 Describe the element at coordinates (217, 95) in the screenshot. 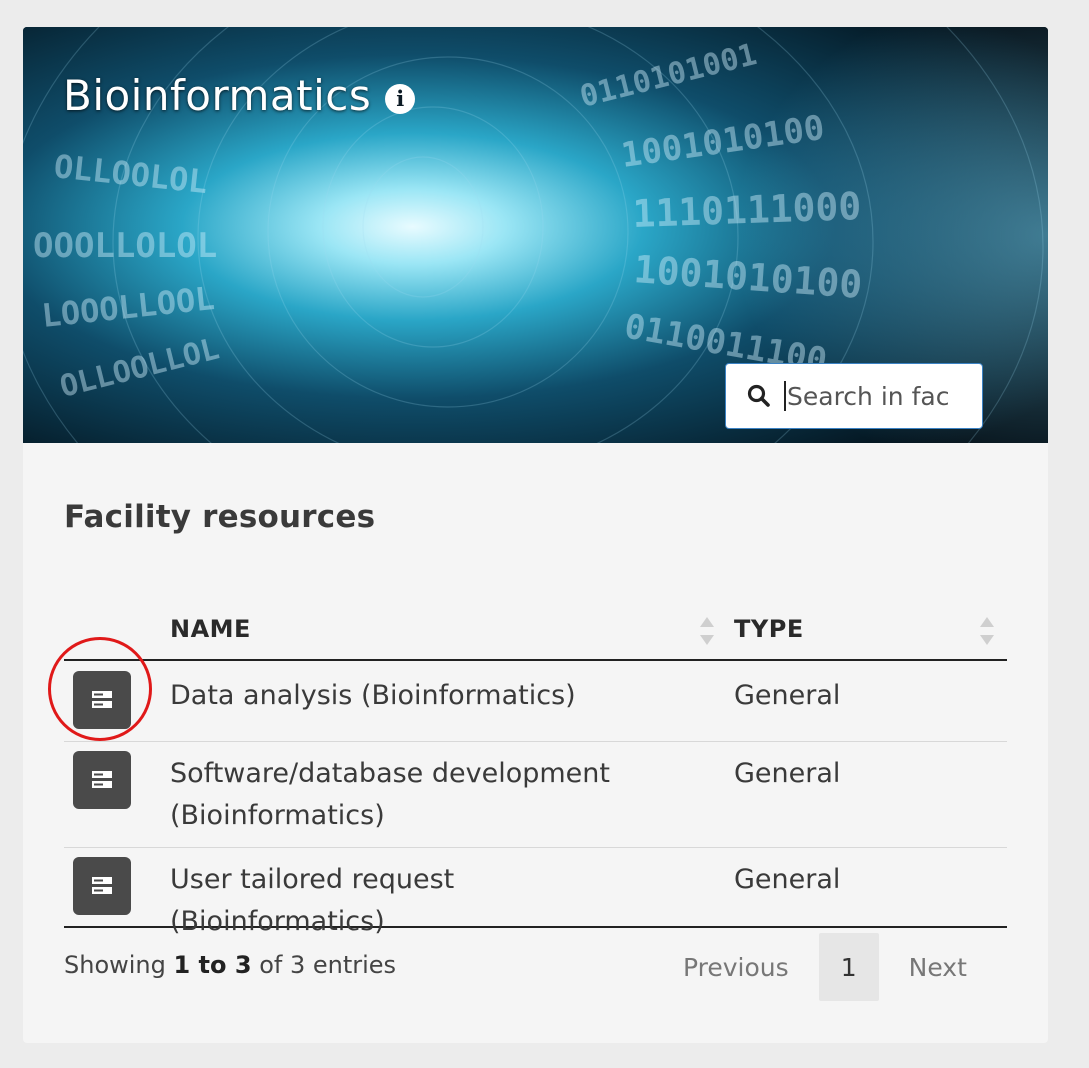

I see `facility-title: Bioinformatics` at that location.